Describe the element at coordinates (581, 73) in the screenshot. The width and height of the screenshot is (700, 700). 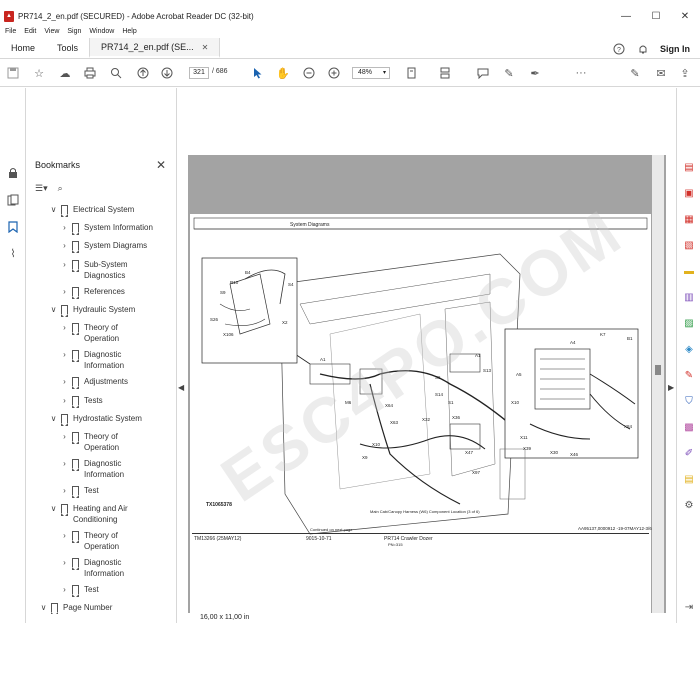
I see `more-tools-button: ···` at that location.